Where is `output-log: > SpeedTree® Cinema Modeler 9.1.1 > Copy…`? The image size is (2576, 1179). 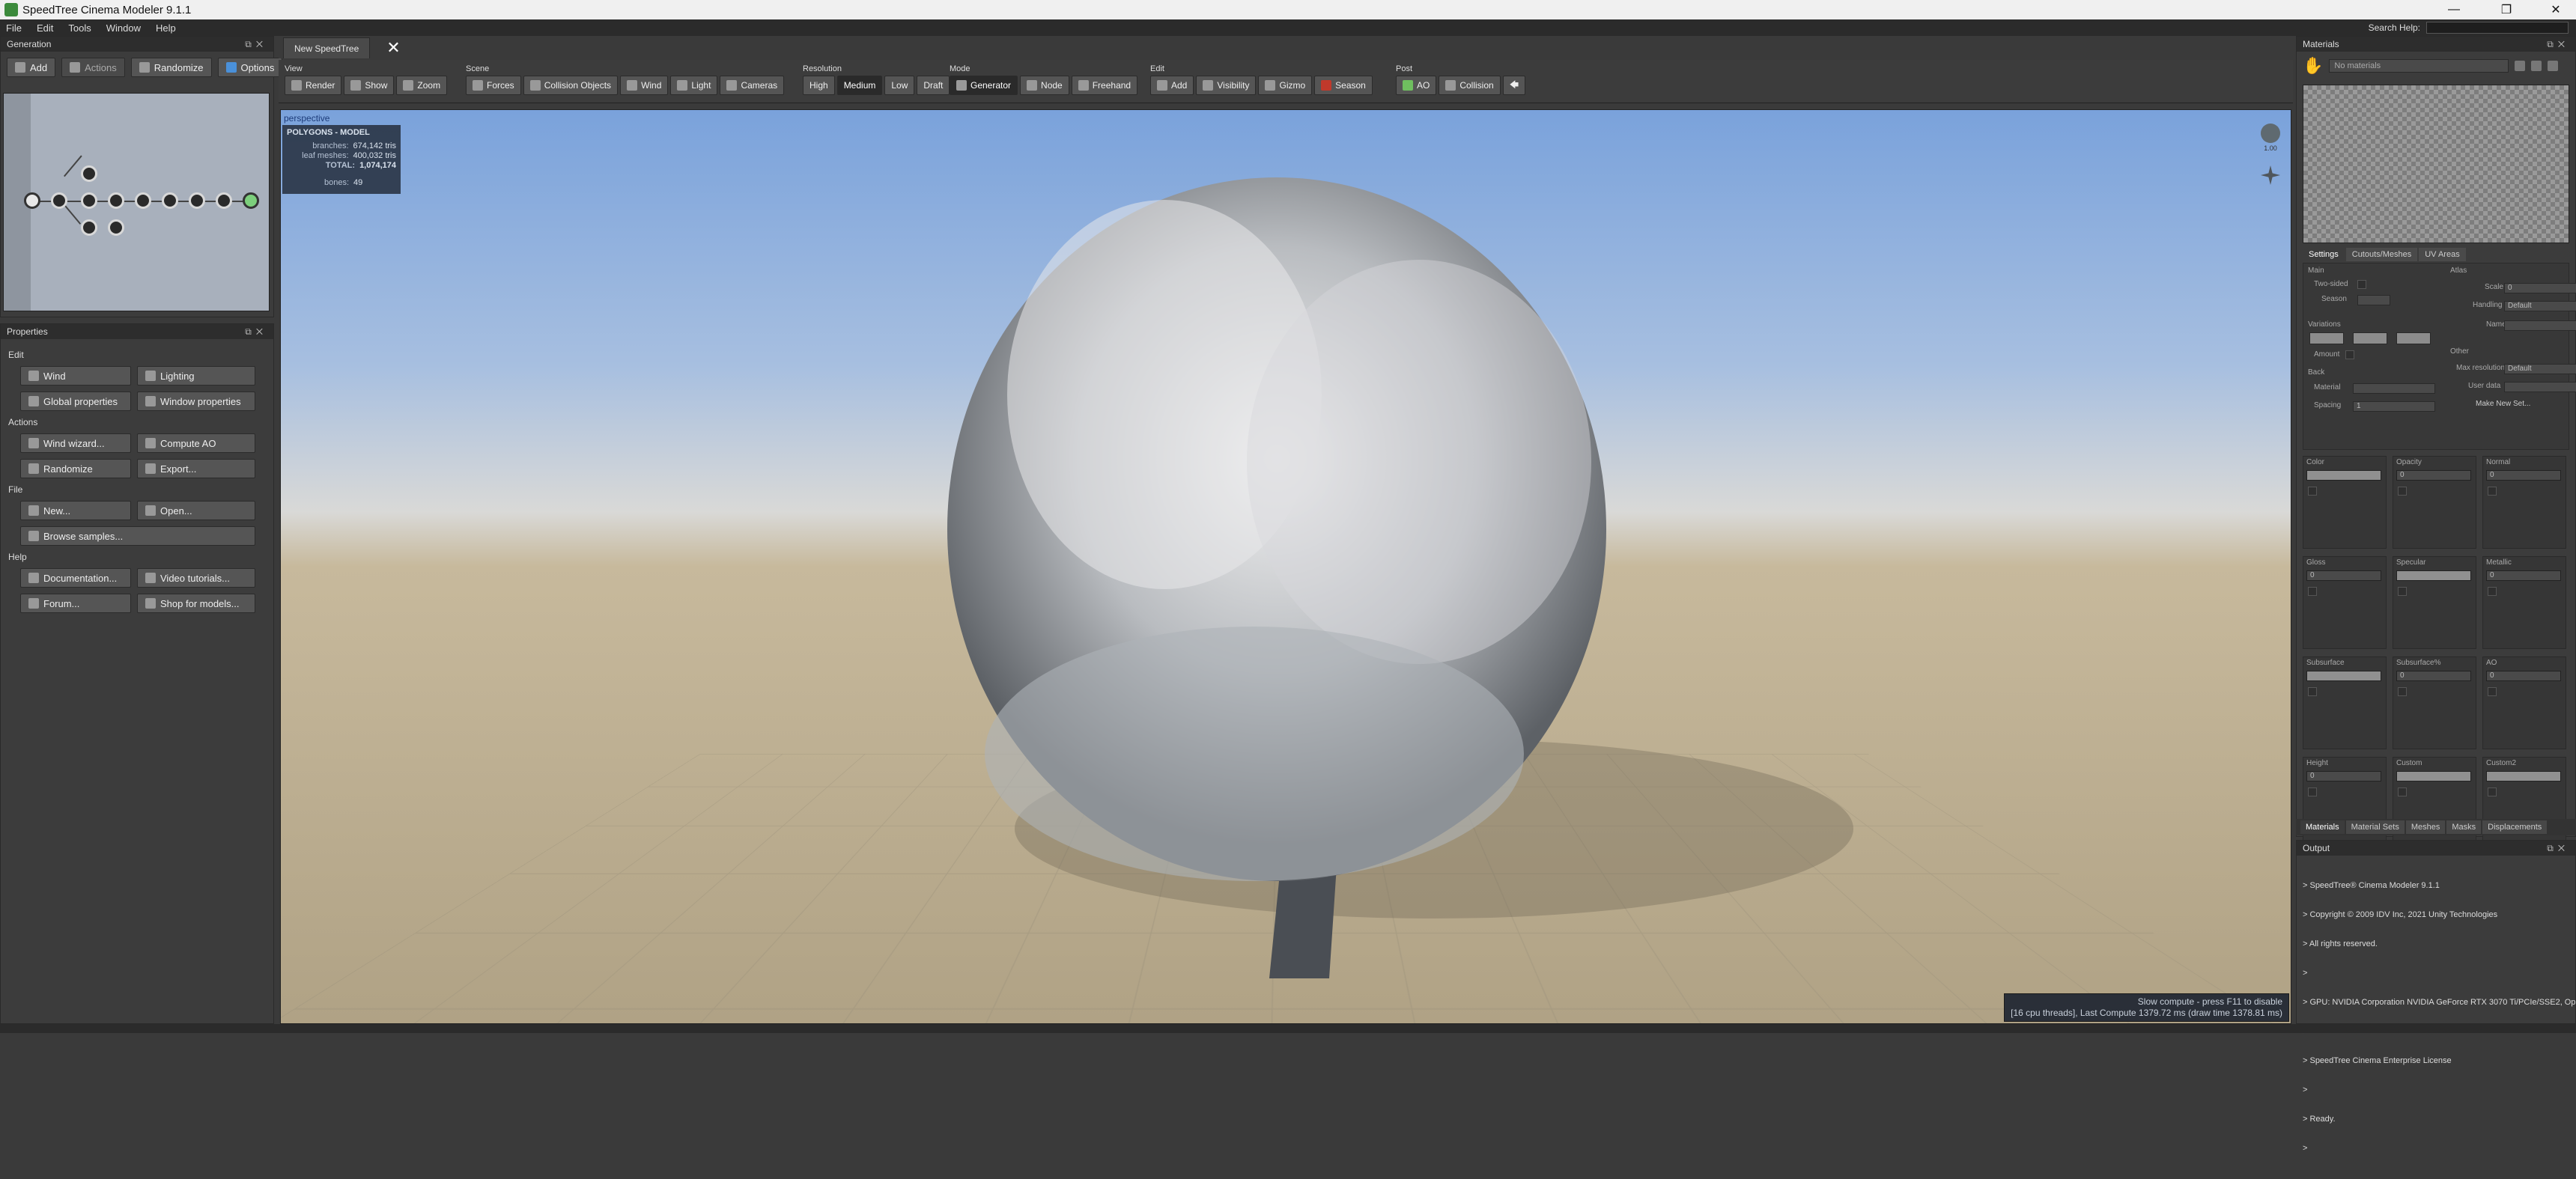 output-log: > SpeedTree® Cinema Modeler 9.1.1 > Copy… is located at coordinates (2436, 1017).